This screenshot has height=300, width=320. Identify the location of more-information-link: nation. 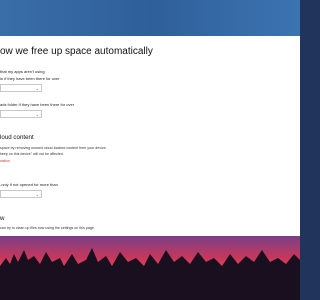
(5, 161).